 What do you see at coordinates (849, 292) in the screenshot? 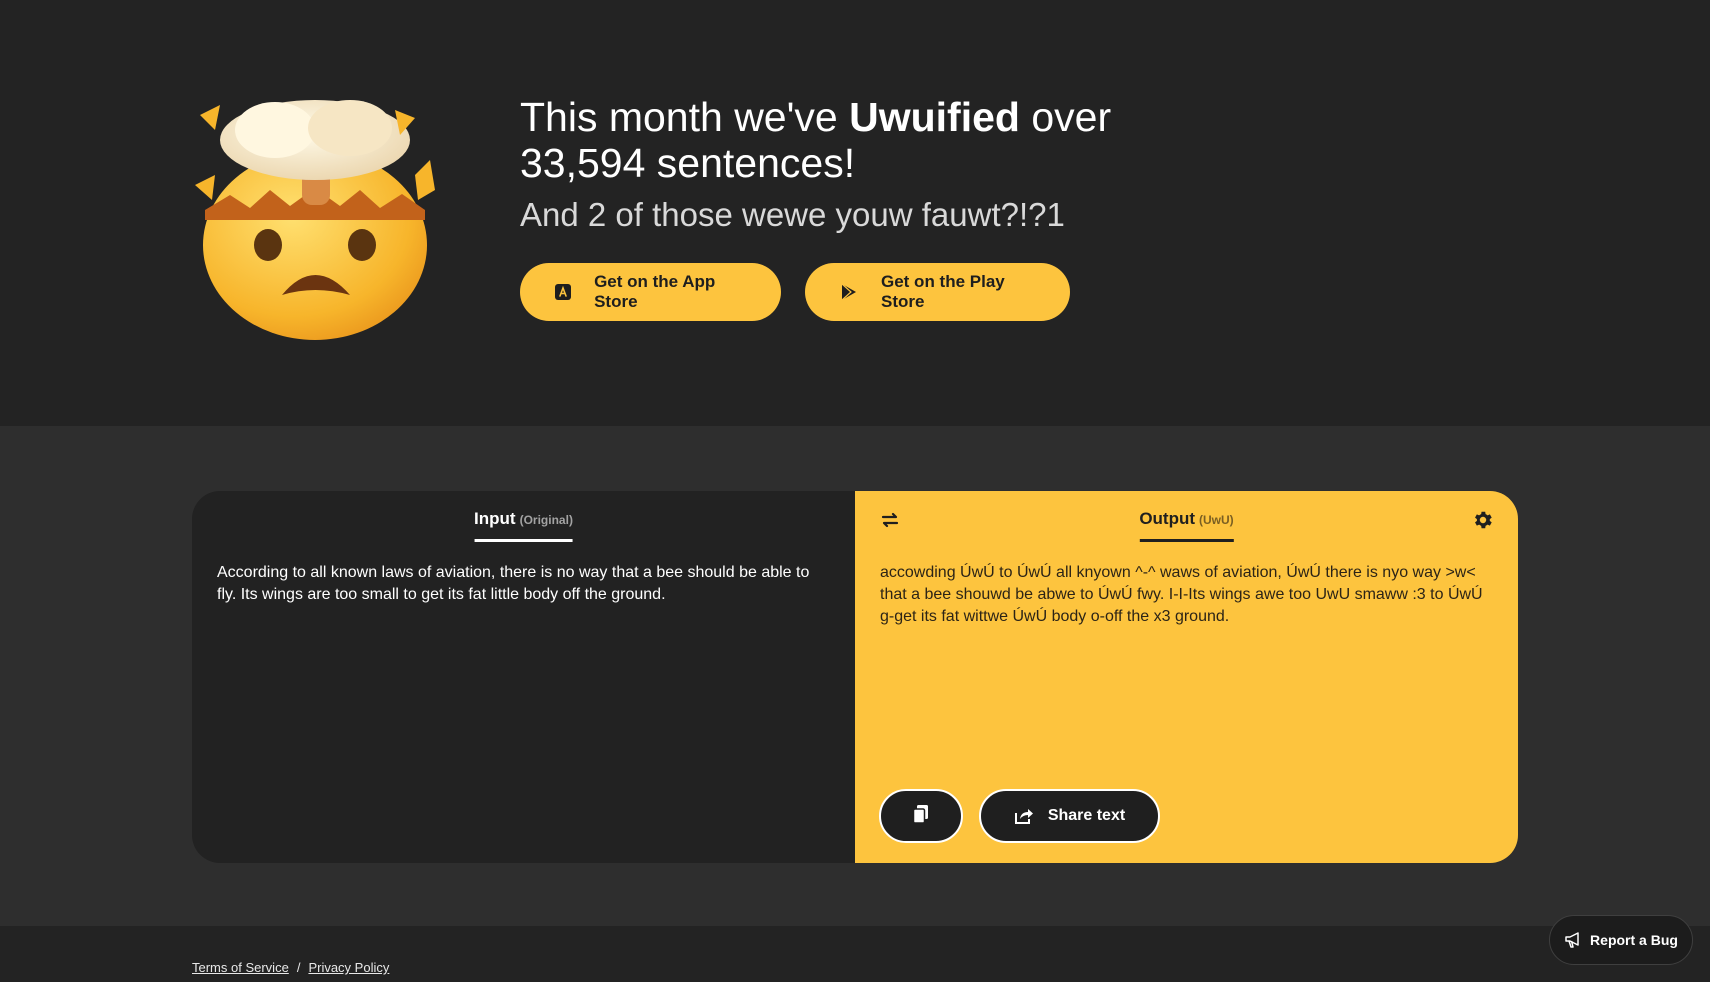
I see `play-store-icon` at bounding box center [849, 292].